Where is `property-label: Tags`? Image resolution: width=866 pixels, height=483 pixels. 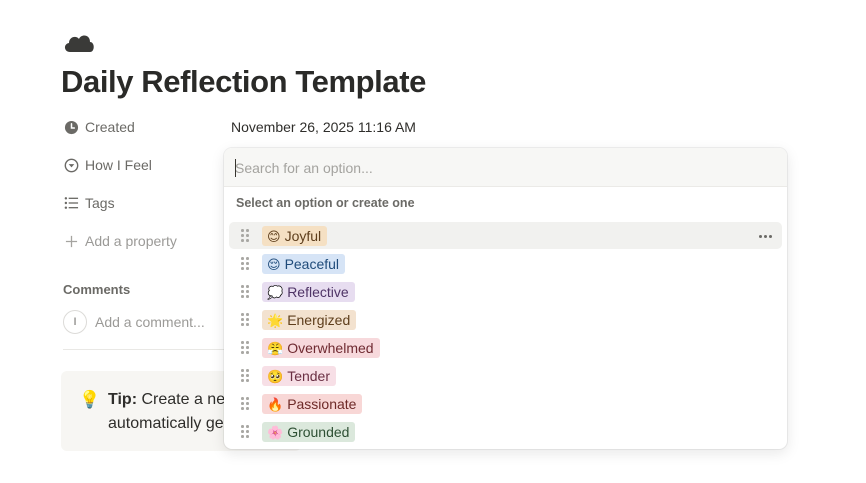
property-label: Tags is located at coordinates (100, 203).